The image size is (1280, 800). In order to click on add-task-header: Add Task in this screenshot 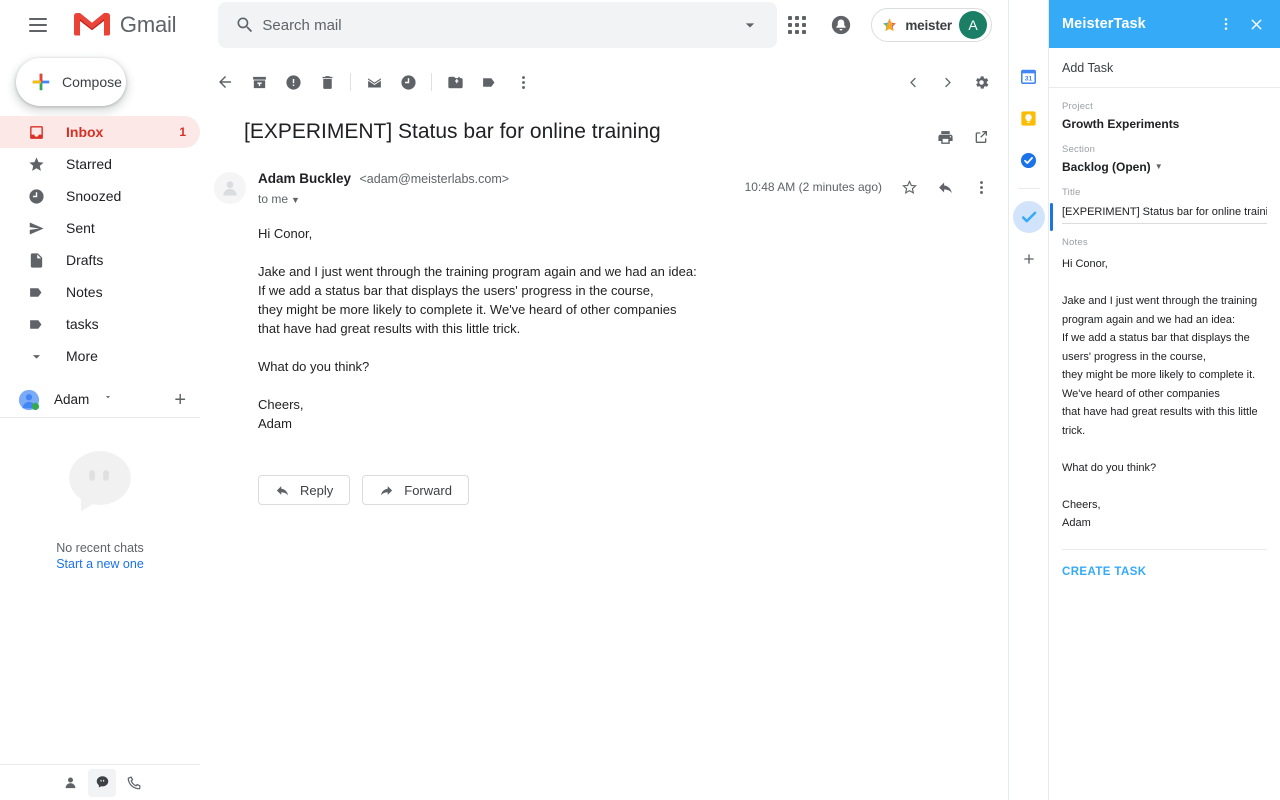, I will do `click(1164, 68)`.